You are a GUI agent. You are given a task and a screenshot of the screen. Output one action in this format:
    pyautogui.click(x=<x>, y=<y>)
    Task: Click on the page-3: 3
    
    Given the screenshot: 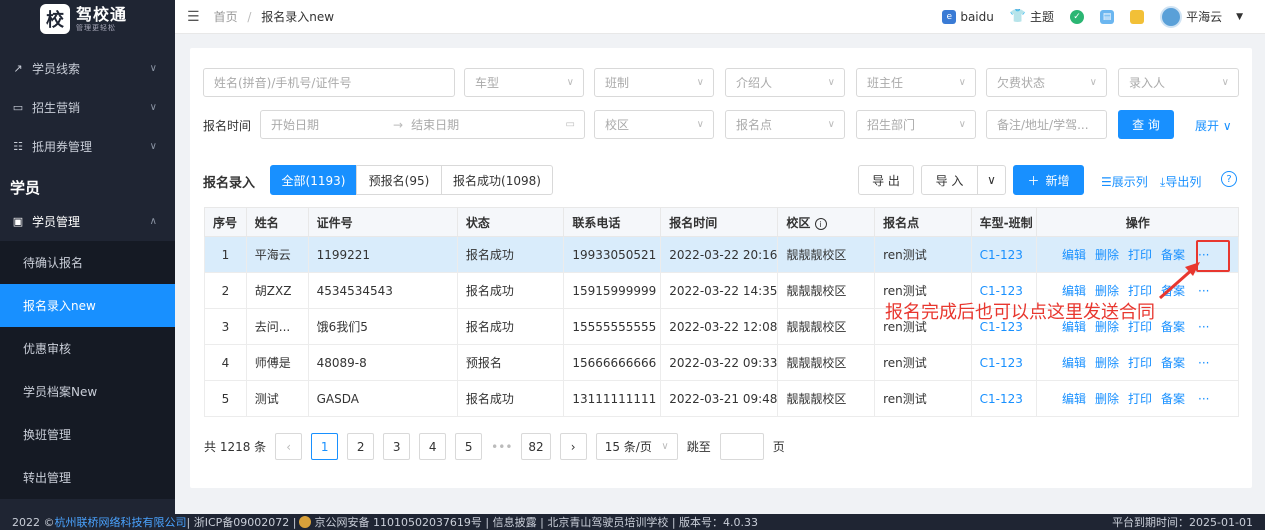 What is the action you would take?
    pyautogui.click(x=397, y=446)
    